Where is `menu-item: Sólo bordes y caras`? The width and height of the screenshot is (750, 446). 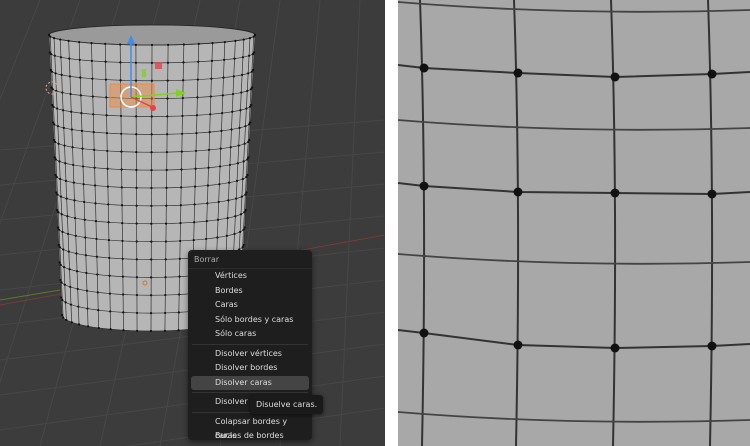 menu-item: Sólo bordes y caras is located at coordinates (250, 320).